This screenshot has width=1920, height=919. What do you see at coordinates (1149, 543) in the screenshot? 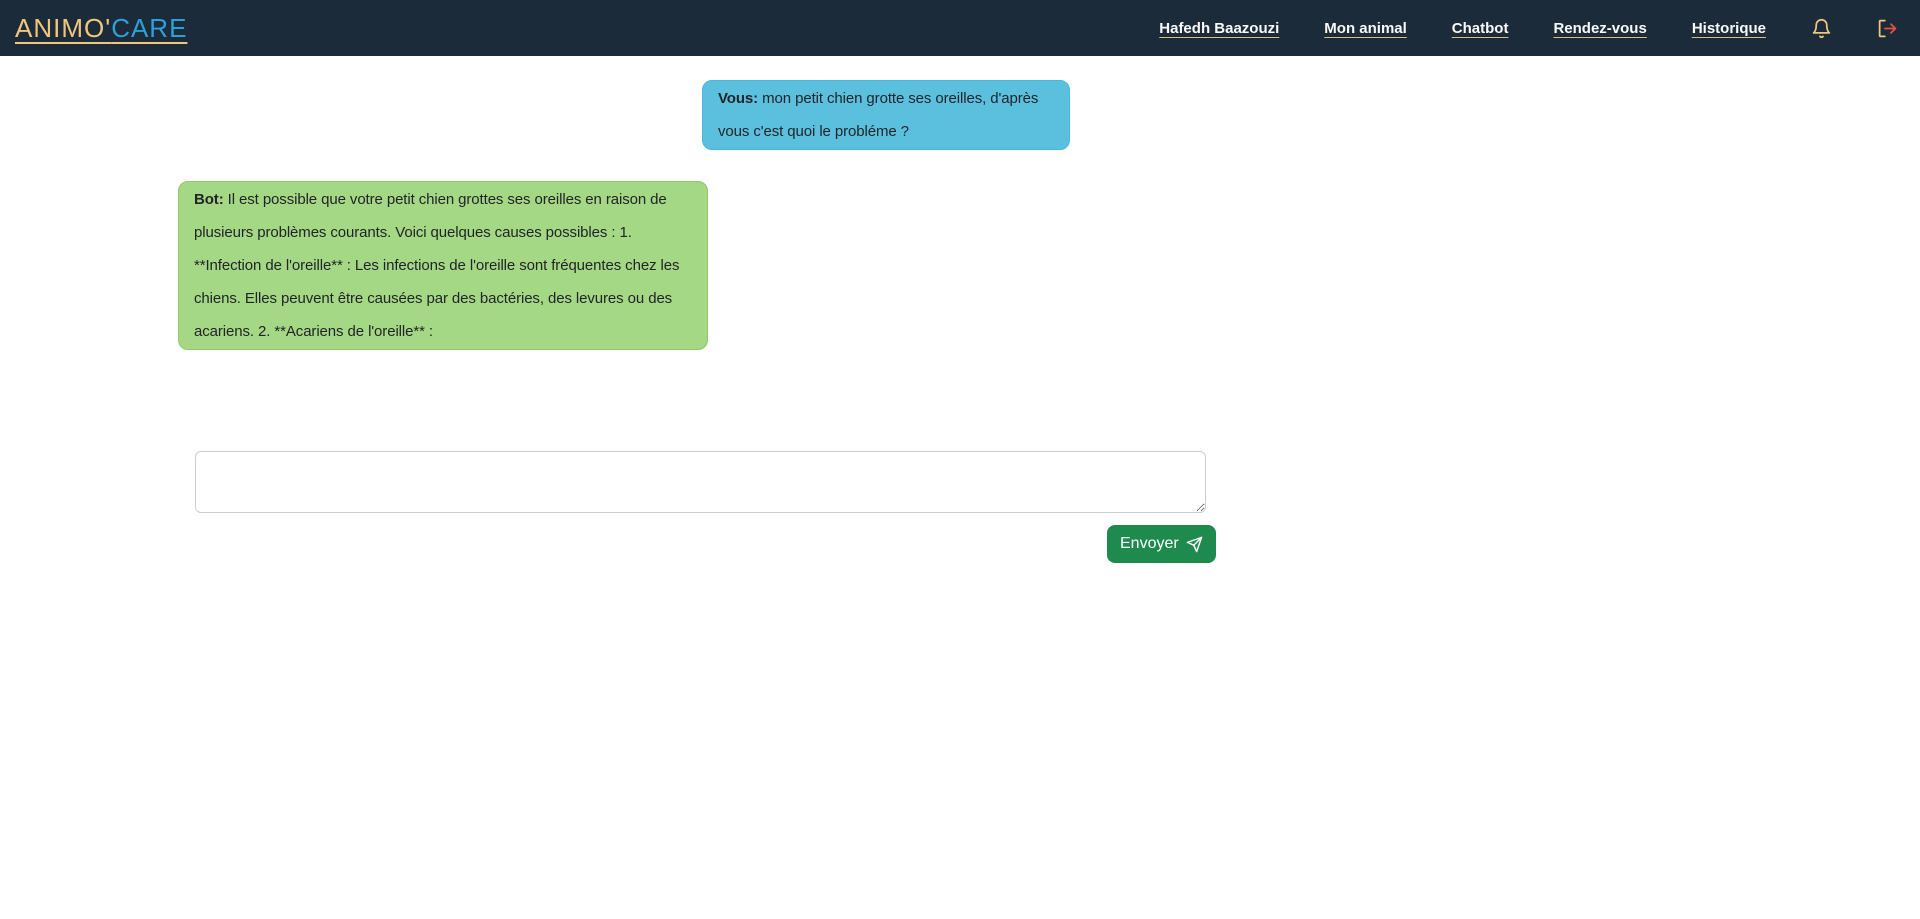
I see `send-button-label: Envoyer` at bounding box center [1149, 543].